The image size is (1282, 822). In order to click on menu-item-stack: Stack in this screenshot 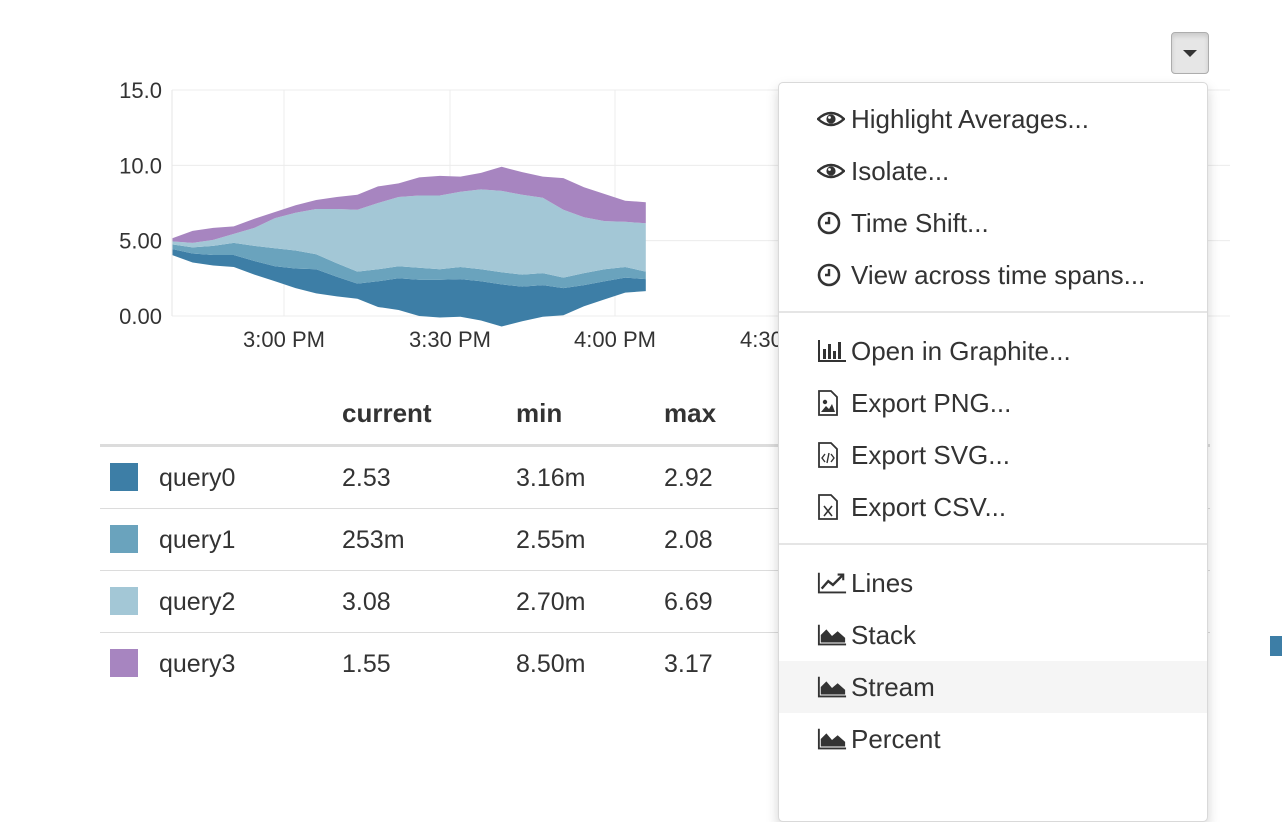, I will do `click(993, 635)`.